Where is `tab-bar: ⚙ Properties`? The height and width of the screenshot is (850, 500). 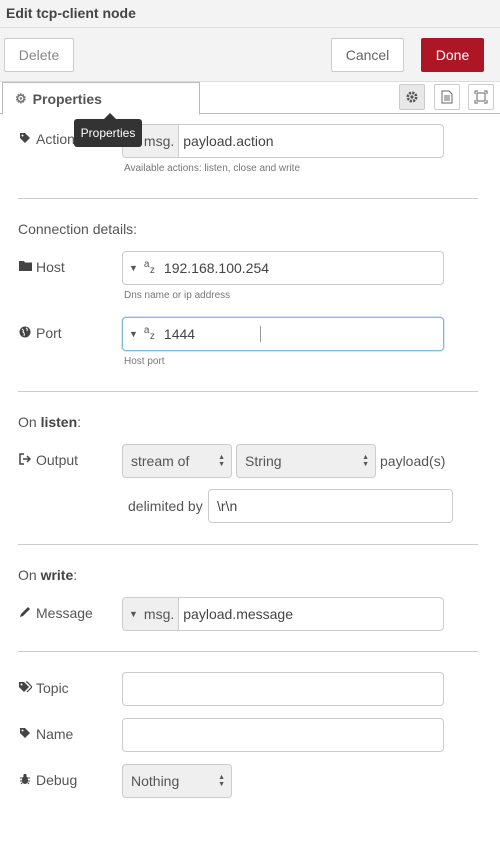
tab-bar: ⚙ Properties is located at coordinates (250, 98).